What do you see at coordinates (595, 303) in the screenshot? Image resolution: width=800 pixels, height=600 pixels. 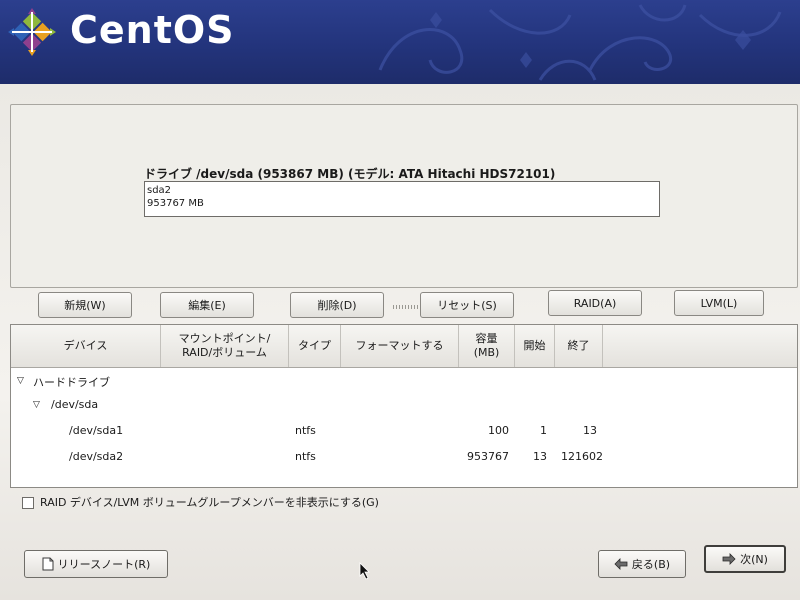 I see `raid-button: RAID(A)` at bounding box center [595, 303].